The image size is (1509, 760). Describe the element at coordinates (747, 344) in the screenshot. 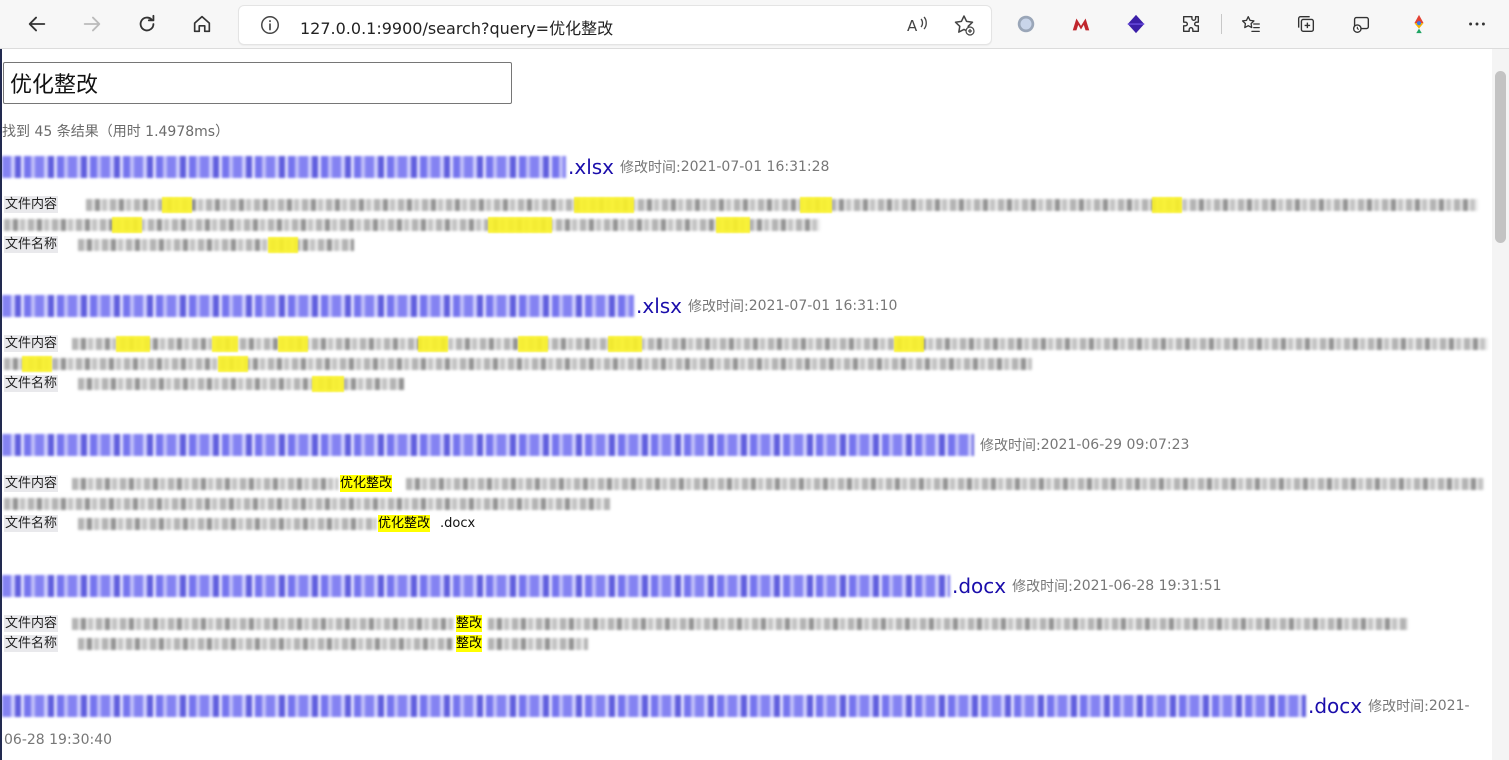

I see `result-item: .xlsx 修改时间:2021-07-01 16:31:10 文件内容 文件名称` at that location.